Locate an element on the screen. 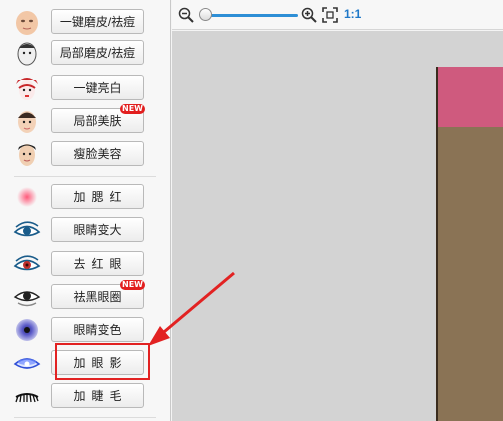  zoom-in-icon is located at coordinates (309, 15).